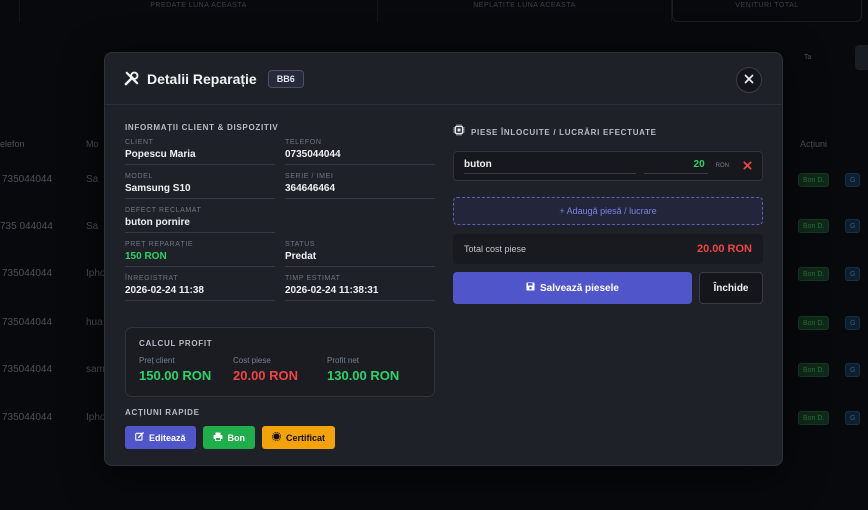 This screenshot has height=510, width=868. What do you see at coordinates (303, 142) in the screenshot?
I see `field-label: TELEFON` at bounding box center [303, 142].